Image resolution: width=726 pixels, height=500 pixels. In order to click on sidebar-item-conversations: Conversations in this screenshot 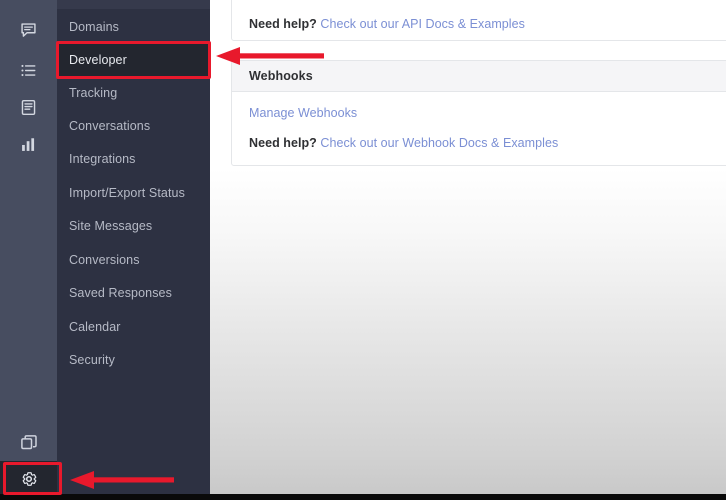, I will do `click(133, 125)`.